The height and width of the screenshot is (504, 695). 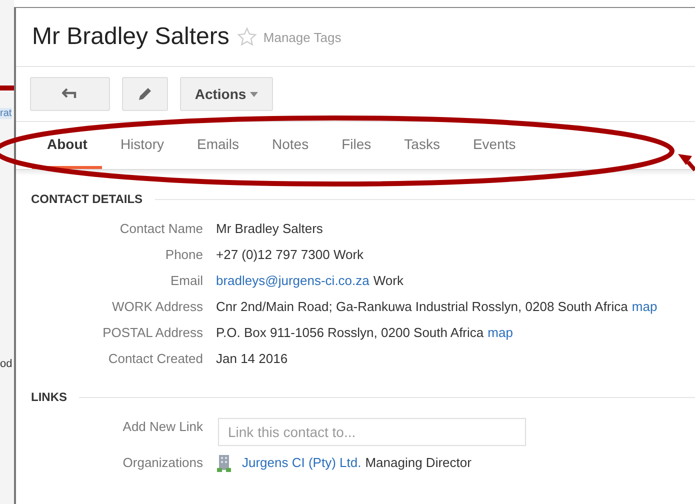 What do you see at coordinates (186, 281) in the screenshot?
I see `field-label: Email` at bounding box center [186, 281].